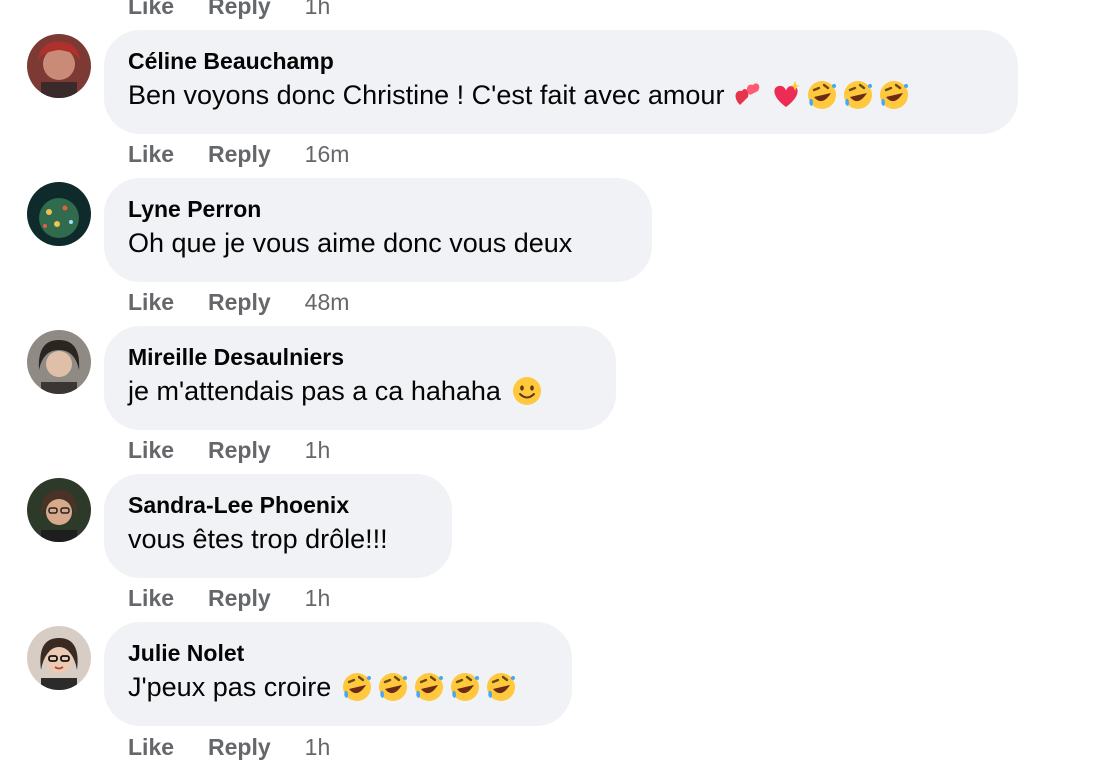 The image size is (1114, 768). Describe the element at coordinates (338, 653) in the screenshot. I see `comment-author: Julie Nolet` at that location.